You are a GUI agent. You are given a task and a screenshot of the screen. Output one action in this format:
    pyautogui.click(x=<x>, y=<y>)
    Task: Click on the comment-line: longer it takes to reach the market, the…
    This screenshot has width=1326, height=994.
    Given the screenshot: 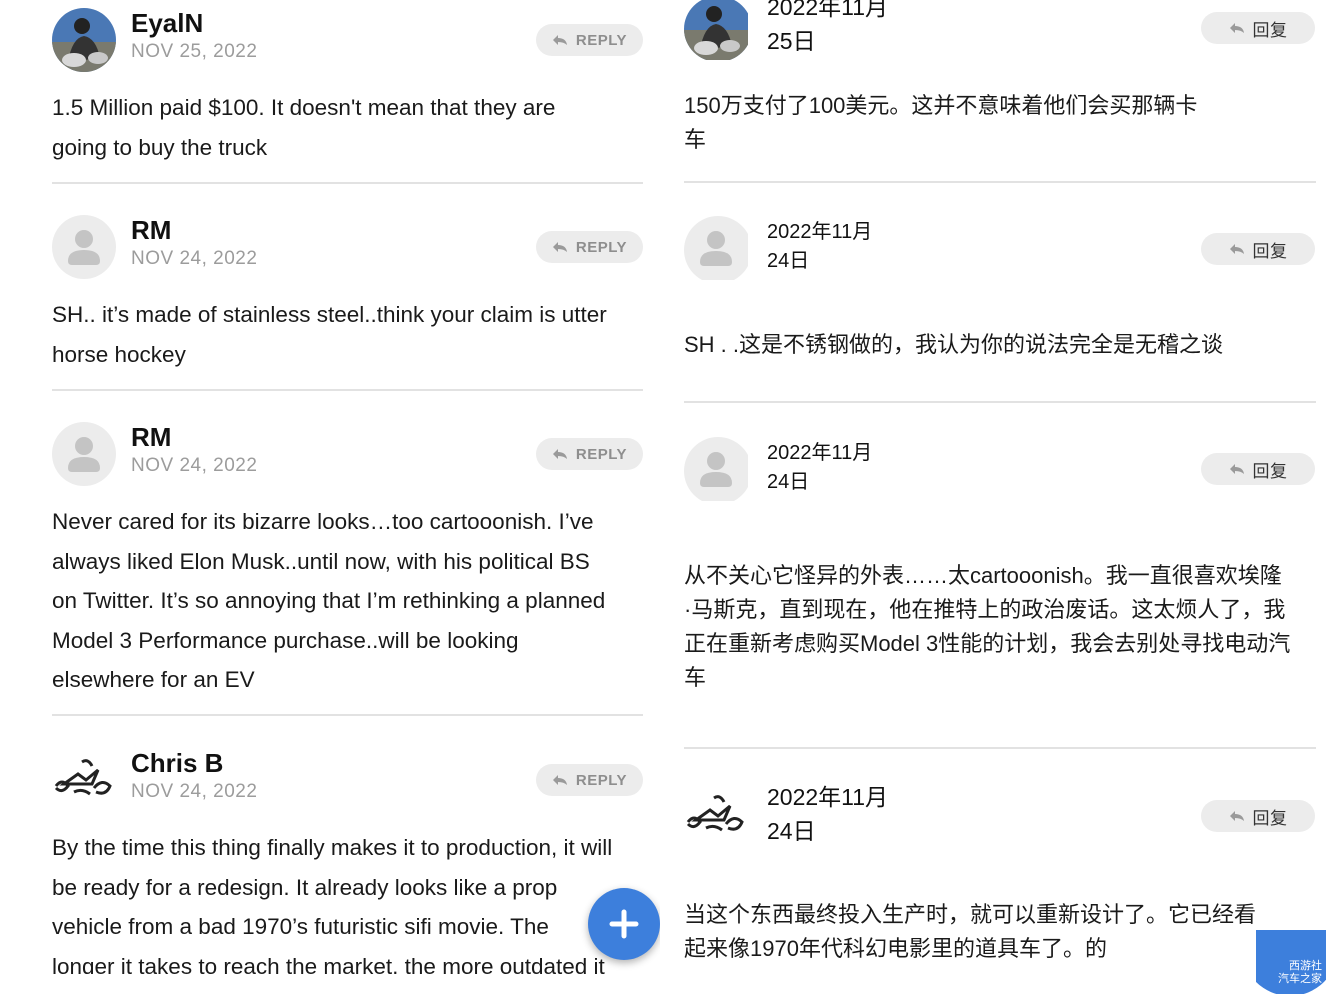 What is the action you would take?
    pyautogui.click(x=328, y=964)
    